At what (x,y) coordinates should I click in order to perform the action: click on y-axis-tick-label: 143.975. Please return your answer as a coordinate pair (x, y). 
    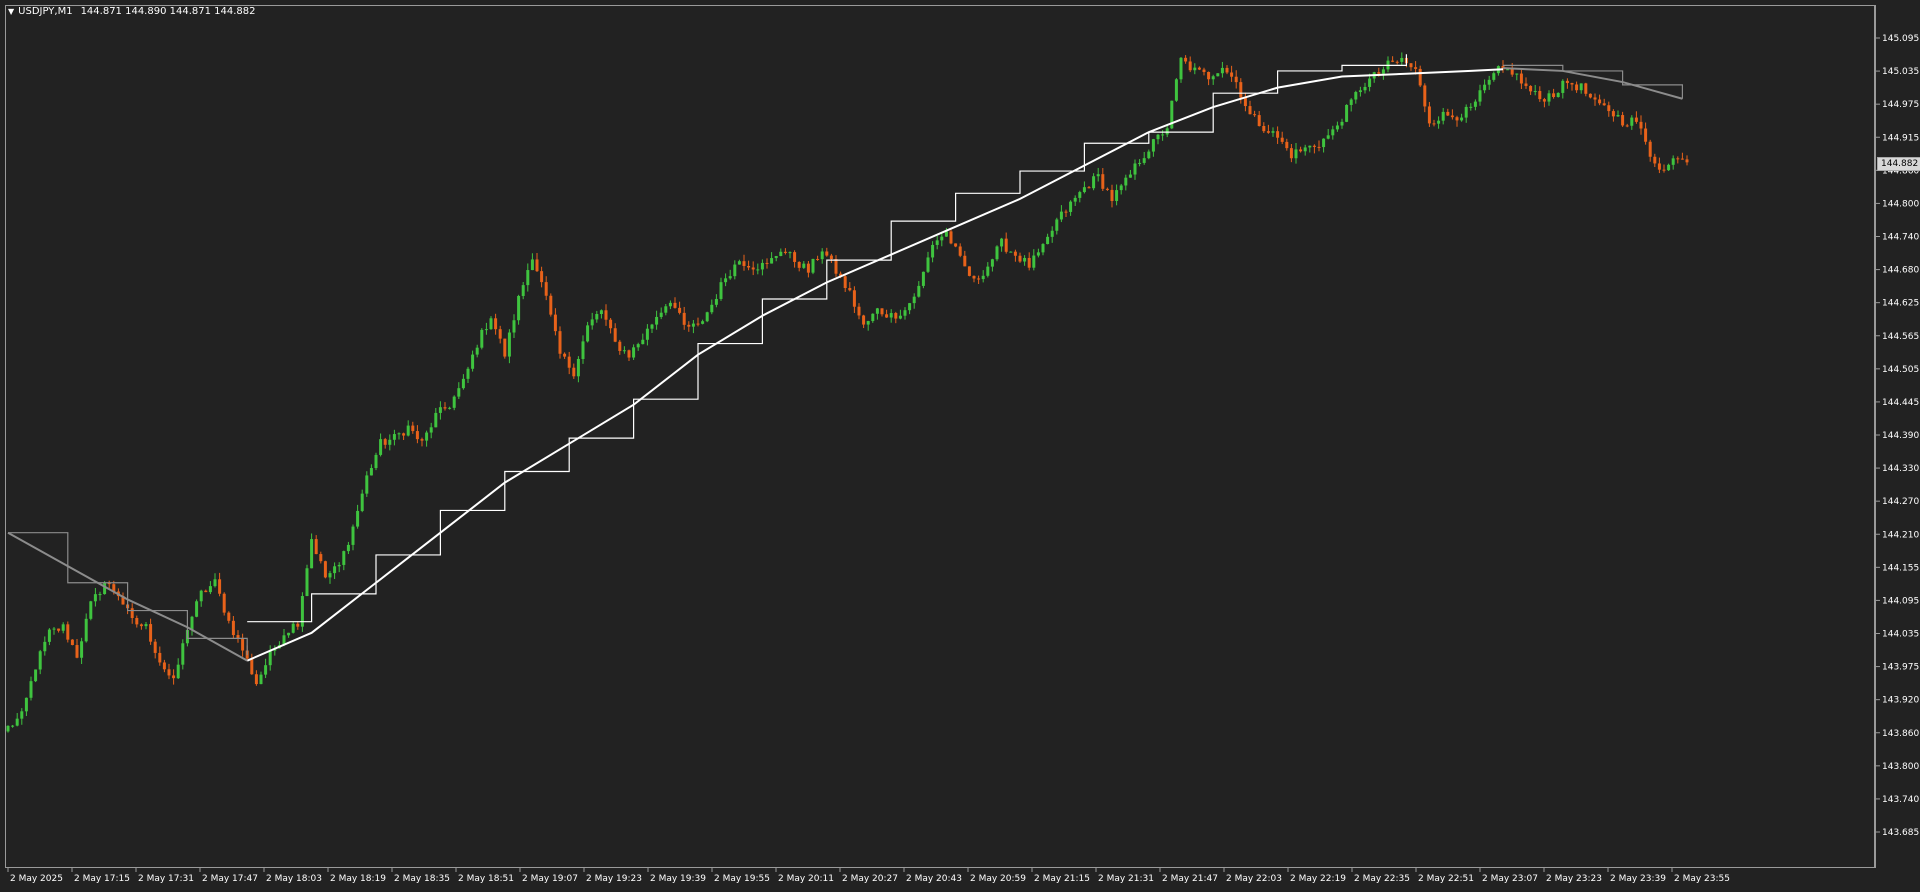
    Looking at the image, I should click on (1900, 668).